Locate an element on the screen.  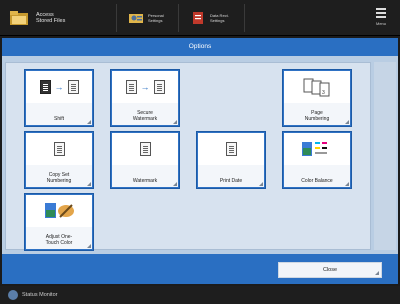
footer-bar: Close is located at coordinates (200, 269).